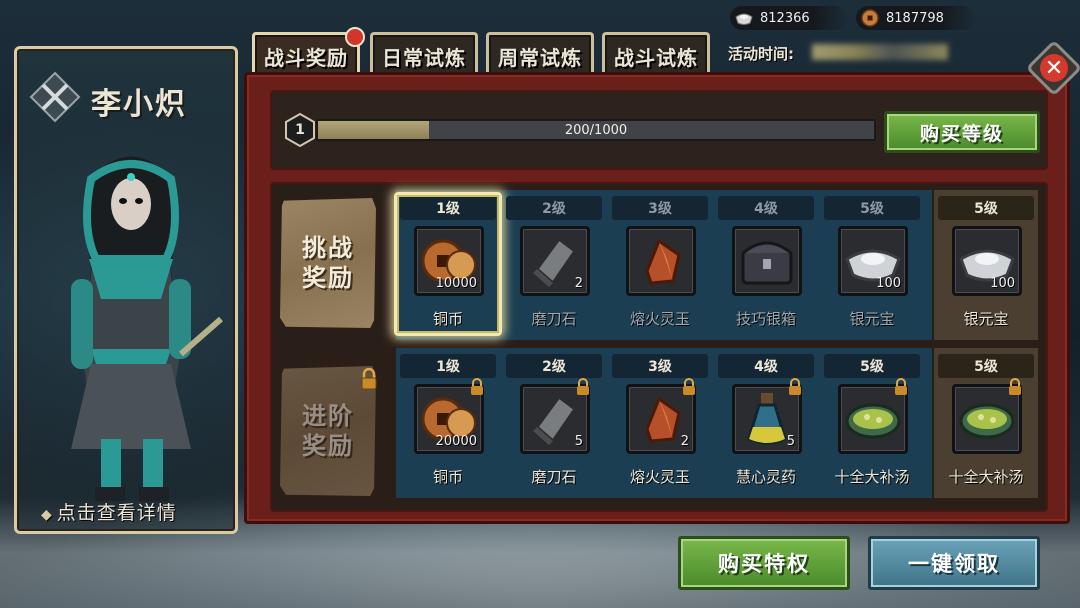 Image resolution: width=1080 pixels, height=608 pixels. I want to click on reward-level: 1级, so click(448, 366).